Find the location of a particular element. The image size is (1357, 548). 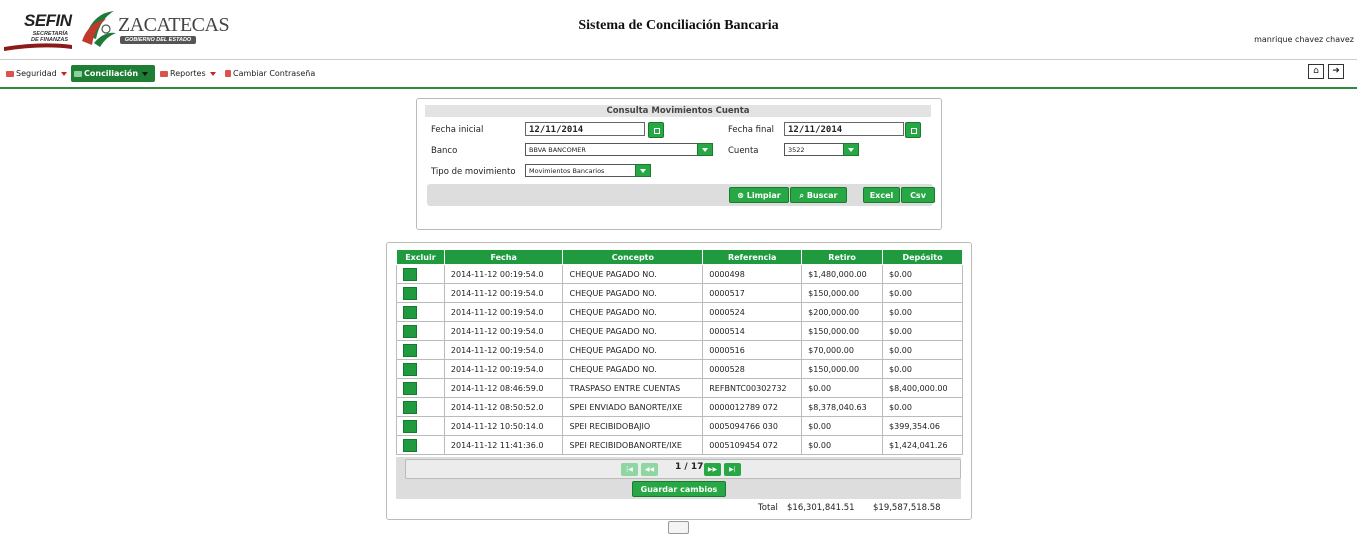

banco-select: BBVA BANCOMER is located at coordinates (619, 149).